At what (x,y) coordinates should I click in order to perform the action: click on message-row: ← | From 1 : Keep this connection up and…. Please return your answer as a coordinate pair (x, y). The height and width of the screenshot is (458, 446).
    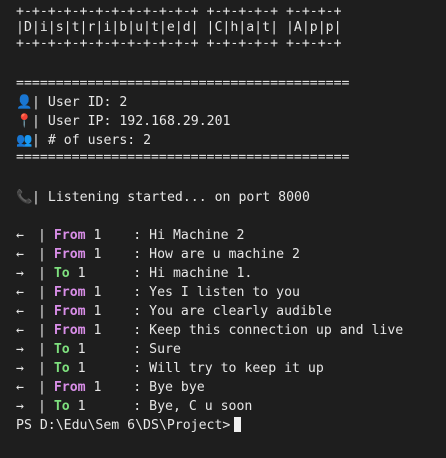
    Looking at the image, I should click on (209, 331).